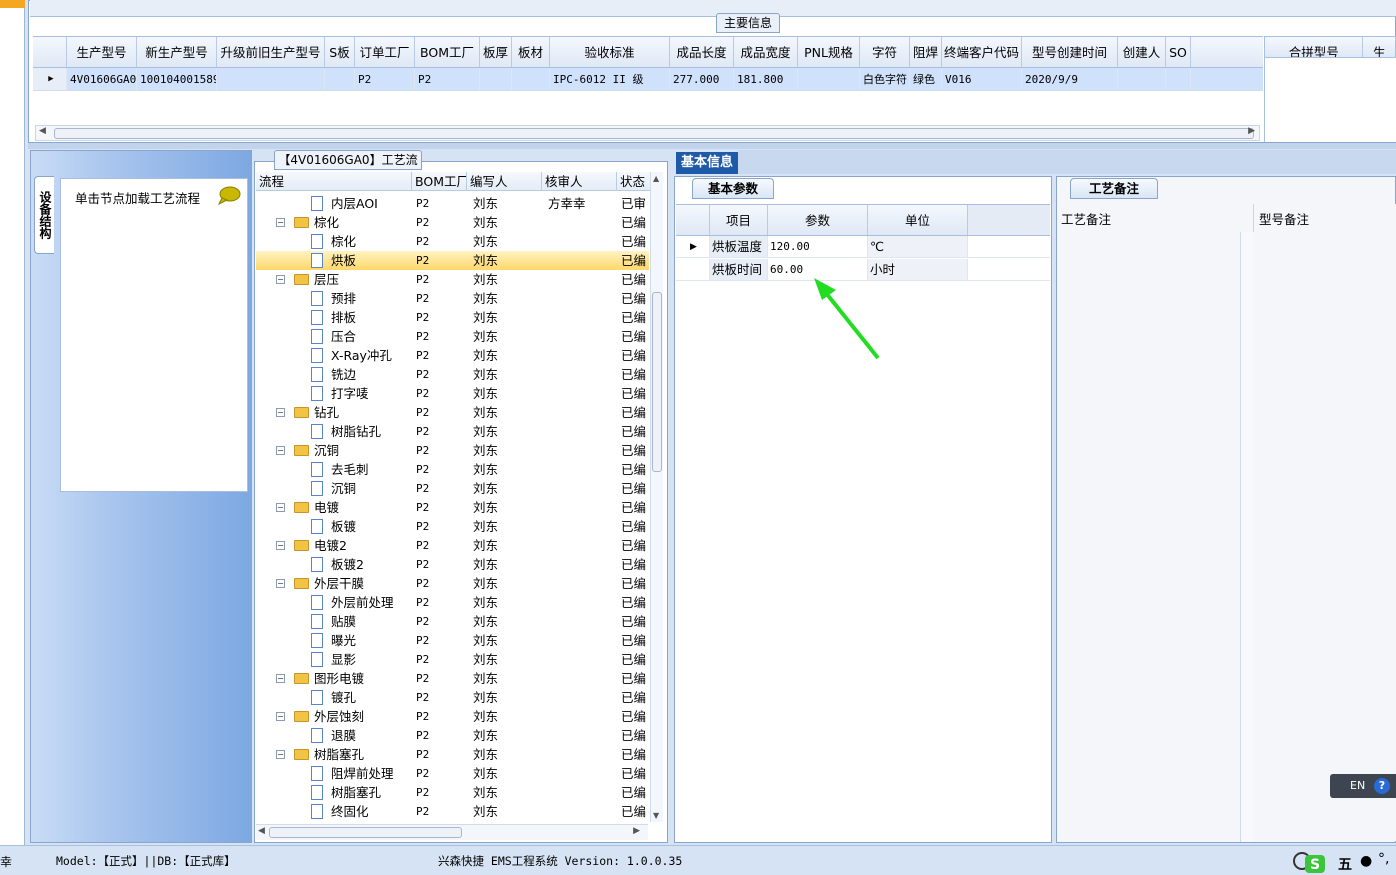  Describe the element at coordinates (452, 412) in the screenshot. I see `tree-row: − 钻孔 P2 刘东 已编` at that location.